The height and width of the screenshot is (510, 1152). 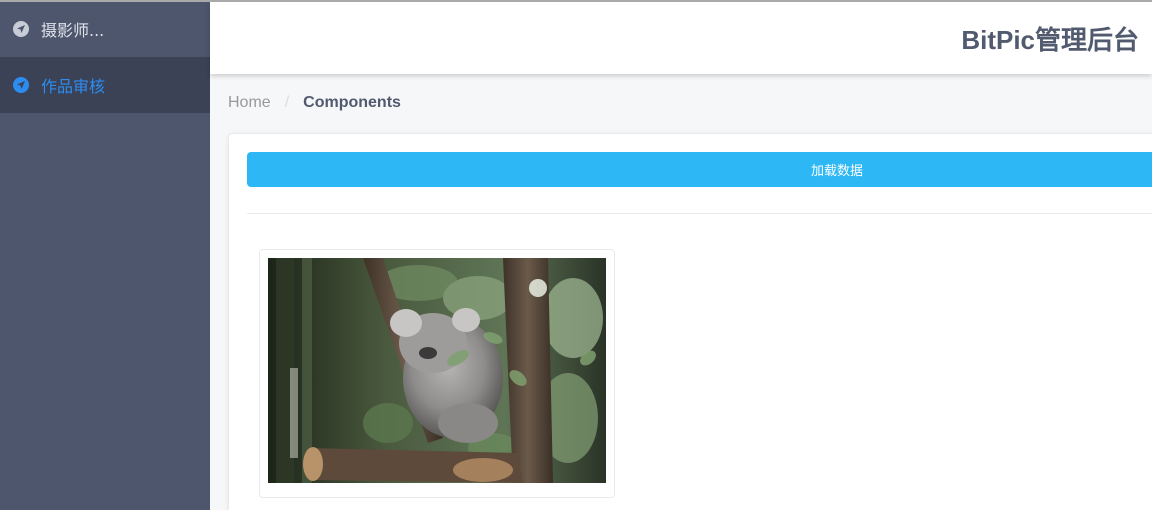 What do you see at coordinates (352, 102) in the screenshot?
I see `breadcrumb-current: Components` at bounding box center [352, 102].